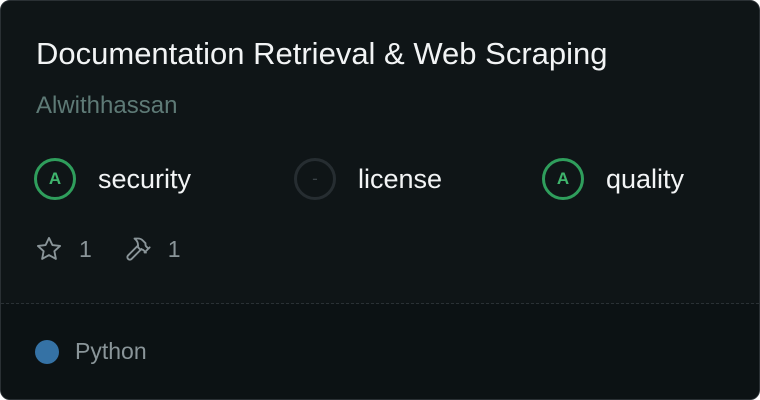 The height and width of the screenshot is (400, 760). What do you see at coordinates (645, 178) in the screenshot?
I see `quality-label: quality` at bounding box center [645, 178].